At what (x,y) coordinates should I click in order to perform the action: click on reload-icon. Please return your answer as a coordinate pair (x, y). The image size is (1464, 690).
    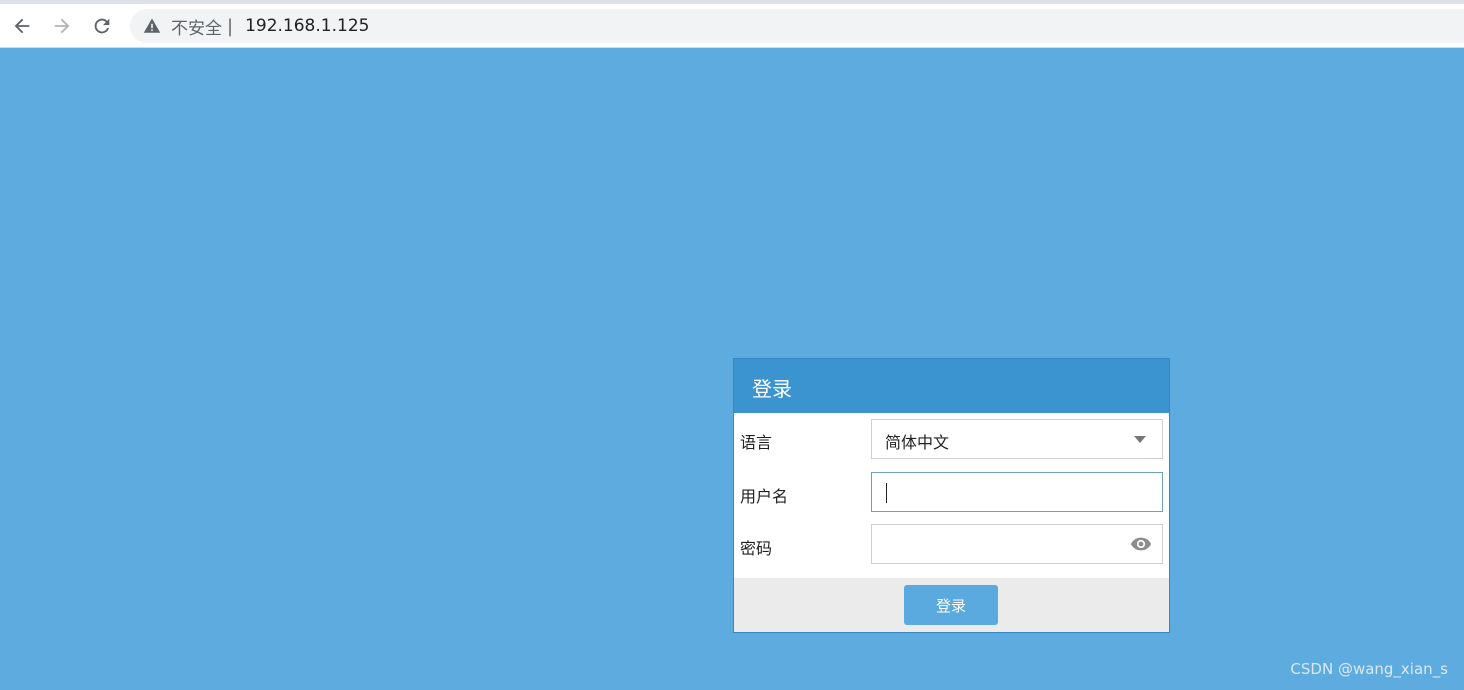
    Looking at the image, I should click on (102, 26).